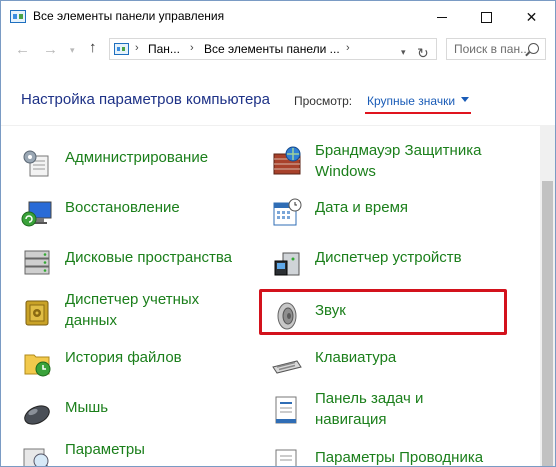 The height and width of the screenshot is (467, 556). What do you see at coordinates (383, 312) in the screenshot?
I see `sound-highlight-box` at bounding box center [383, 312].